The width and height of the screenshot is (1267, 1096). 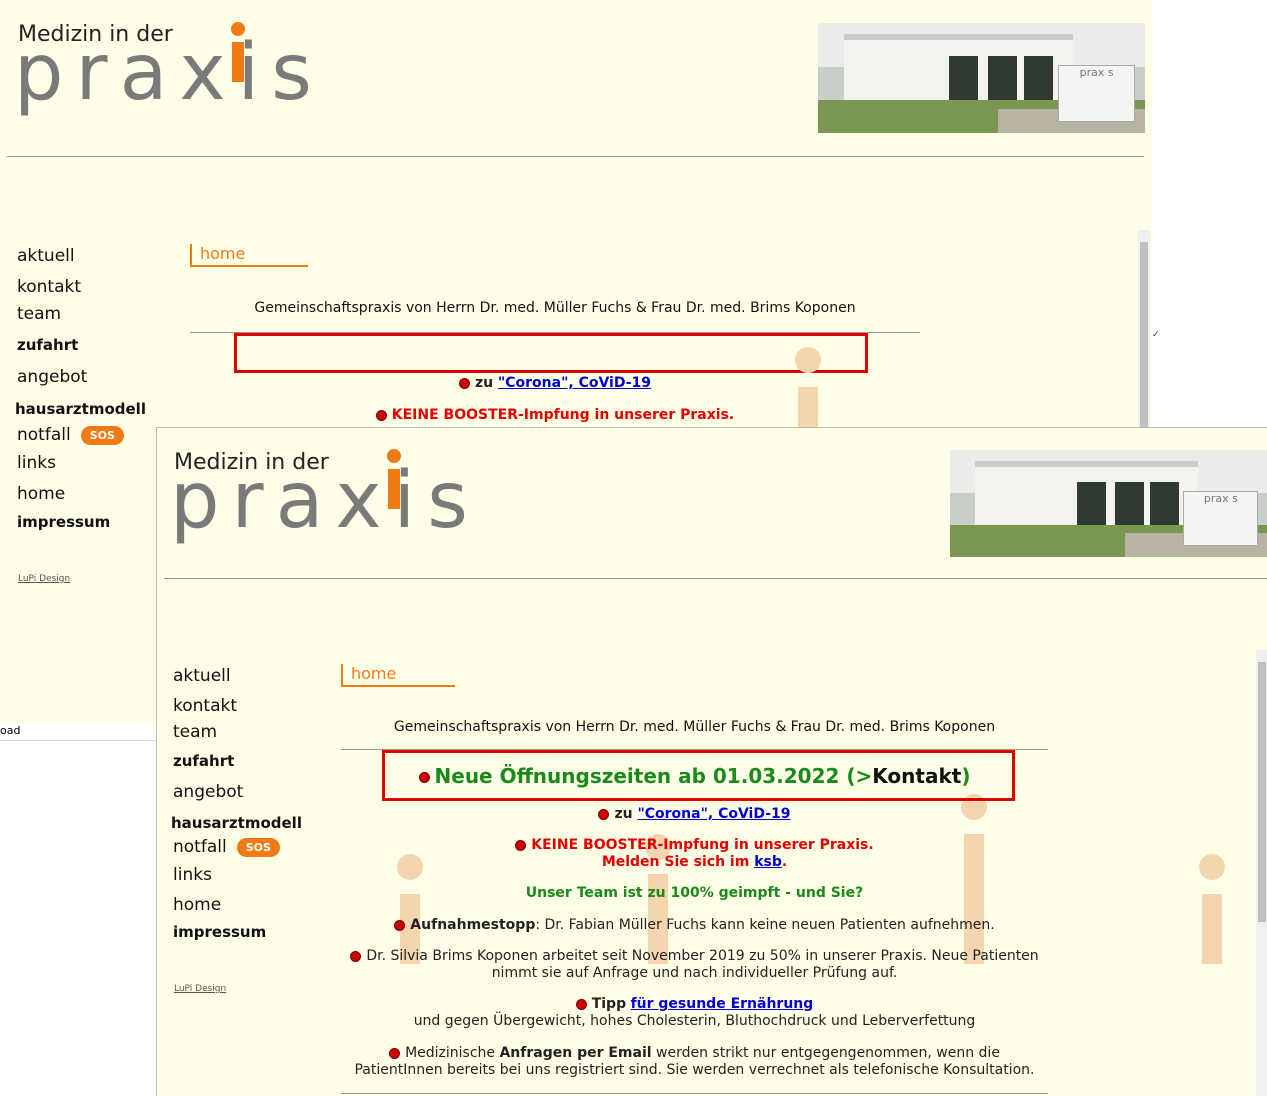 I want to click on news-booster: KEINE BOOSTER-Impfung in unserer Praxis., so click(x=555, y=415).